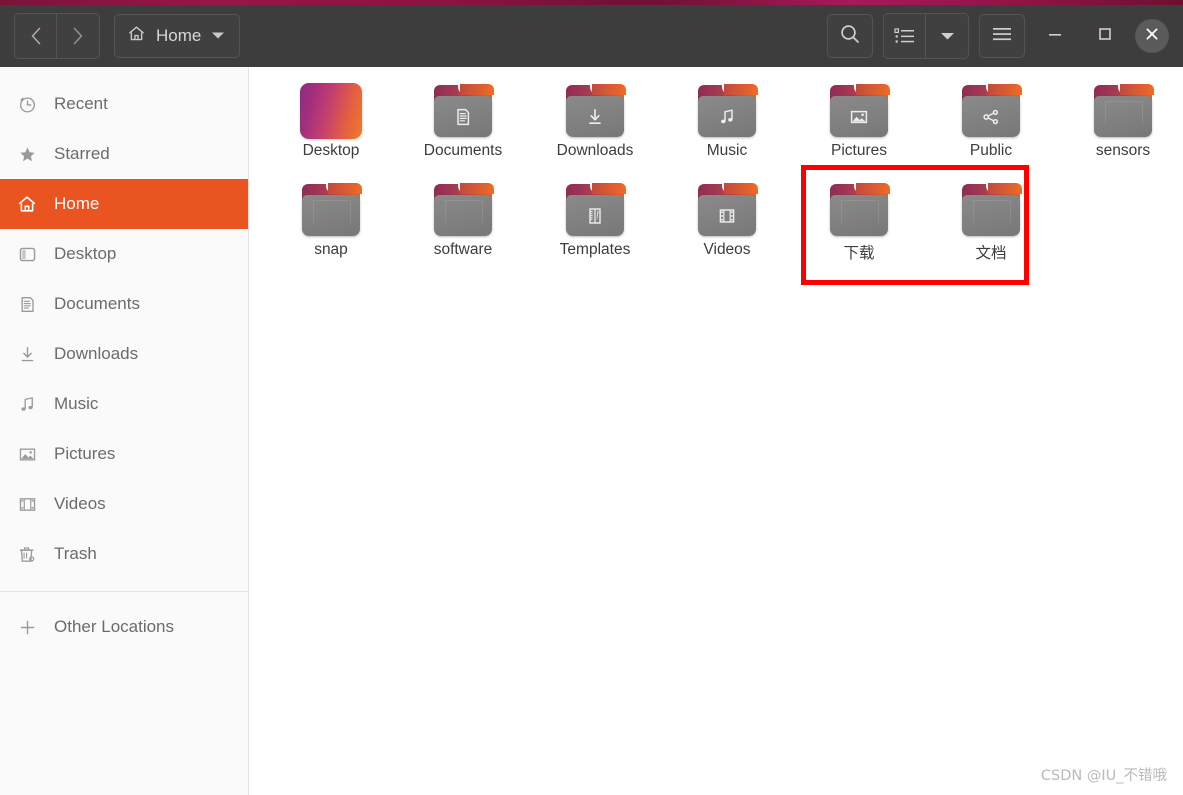 The height and width of the screenshot is (795, 1183). I want to click on file-item-videos: Videos, so click(727, 227).